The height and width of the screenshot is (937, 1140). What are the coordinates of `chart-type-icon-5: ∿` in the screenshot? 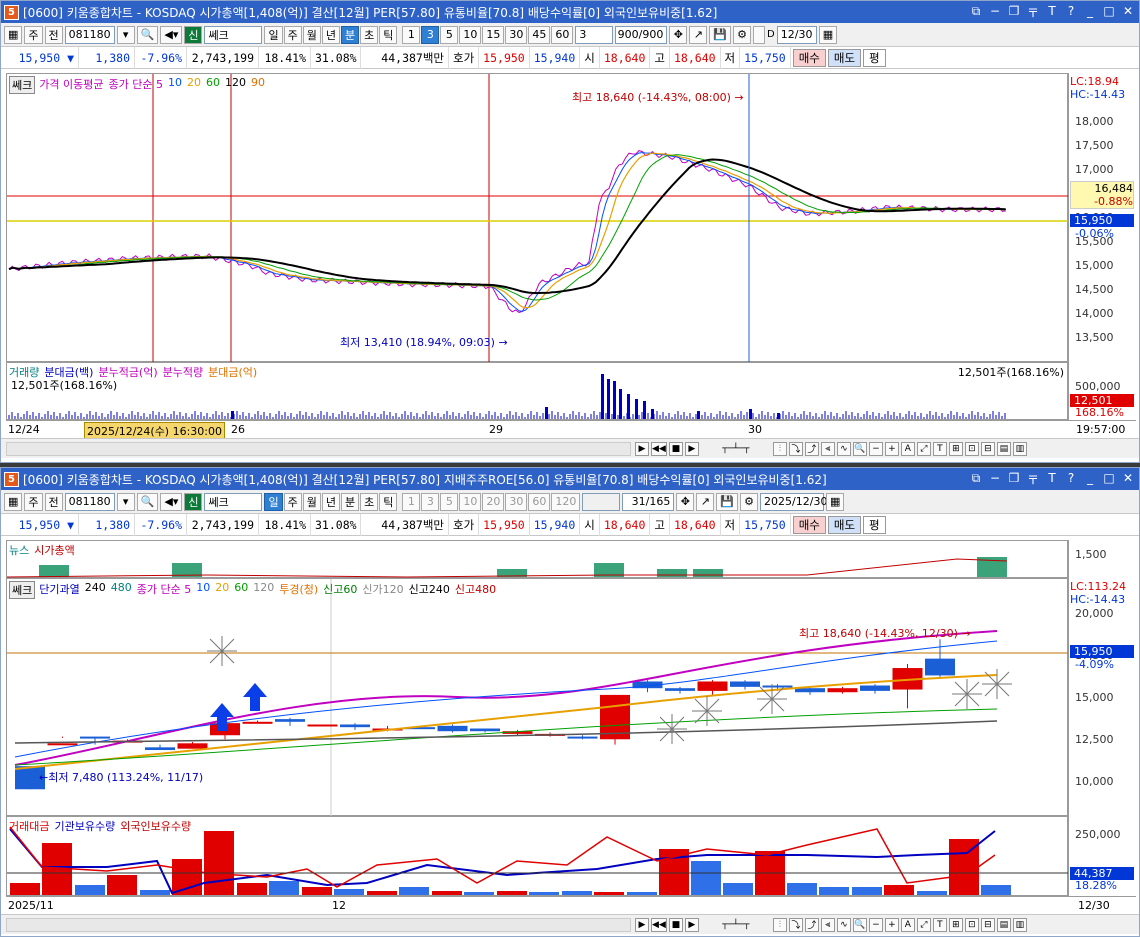 It's located at (843, 448).